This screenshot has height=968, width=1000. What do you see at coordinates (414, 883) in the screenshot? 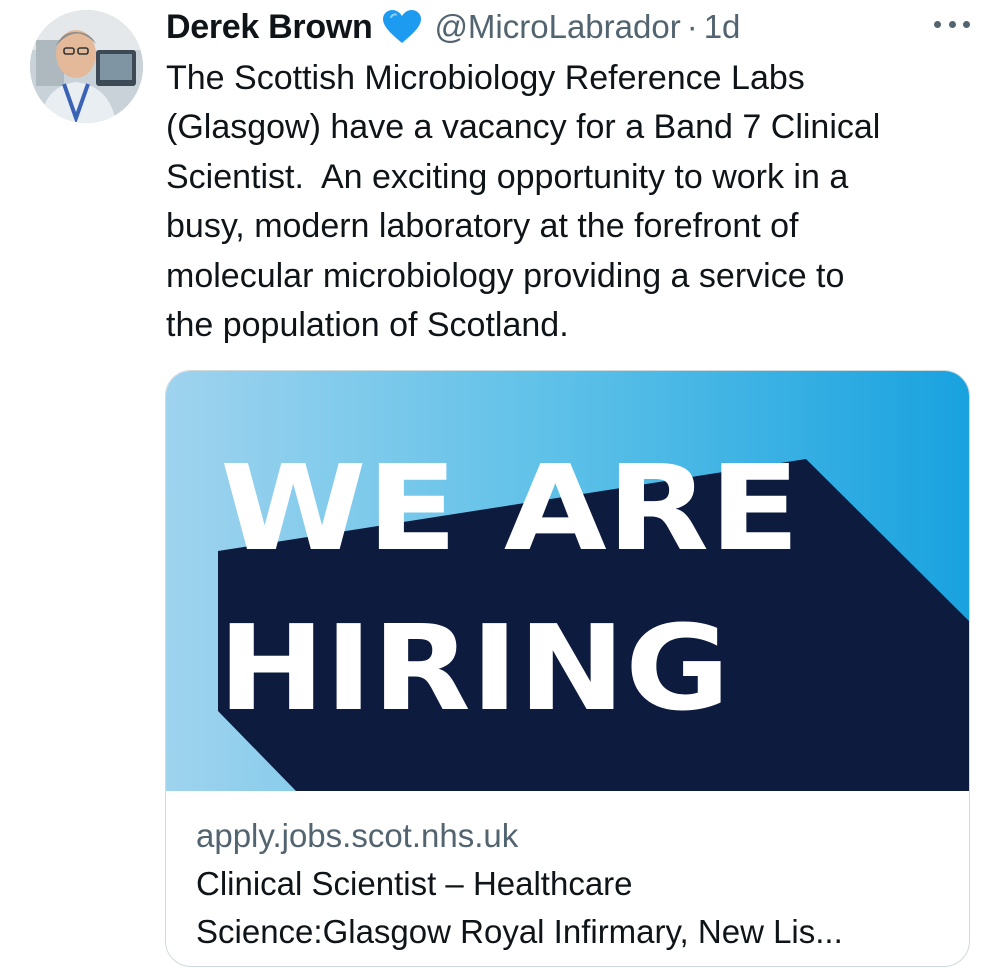
I see `card-title: Clinical Scientist – Healthcare` at bounding box center [414, 883].